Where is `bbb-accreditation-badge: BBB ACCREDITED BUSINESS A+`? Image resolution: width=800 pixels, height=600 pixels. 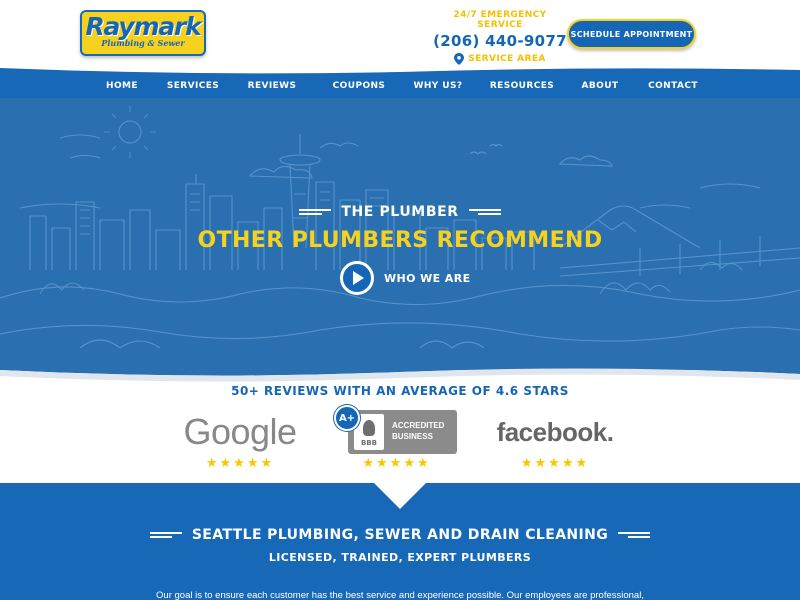
bbb-accreditation-badge: BBB ACCREDITED BUSINESS A+ is located at coordinates (396, 429).